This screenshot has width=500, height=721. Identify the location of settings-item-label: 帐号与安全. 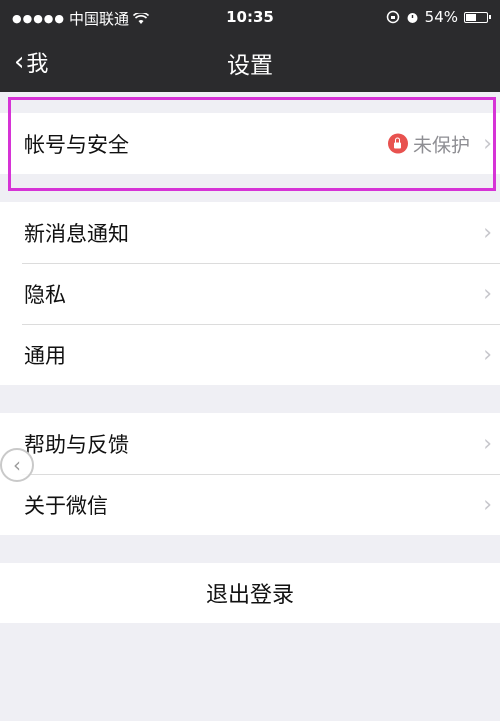
(76, 144).